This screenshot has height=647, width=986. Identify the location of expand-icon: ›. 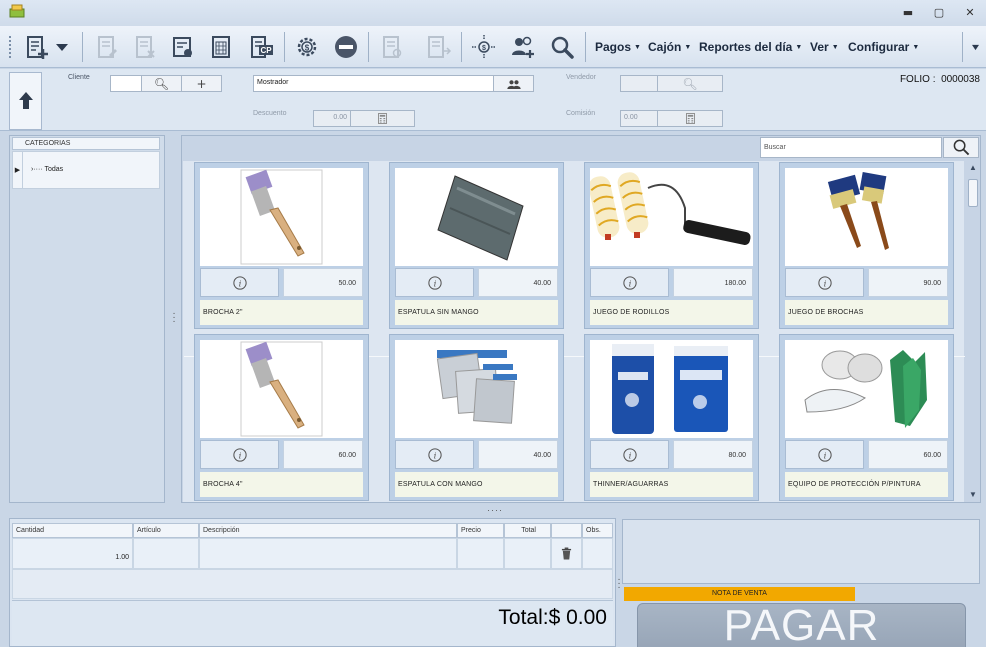
(32, 169).